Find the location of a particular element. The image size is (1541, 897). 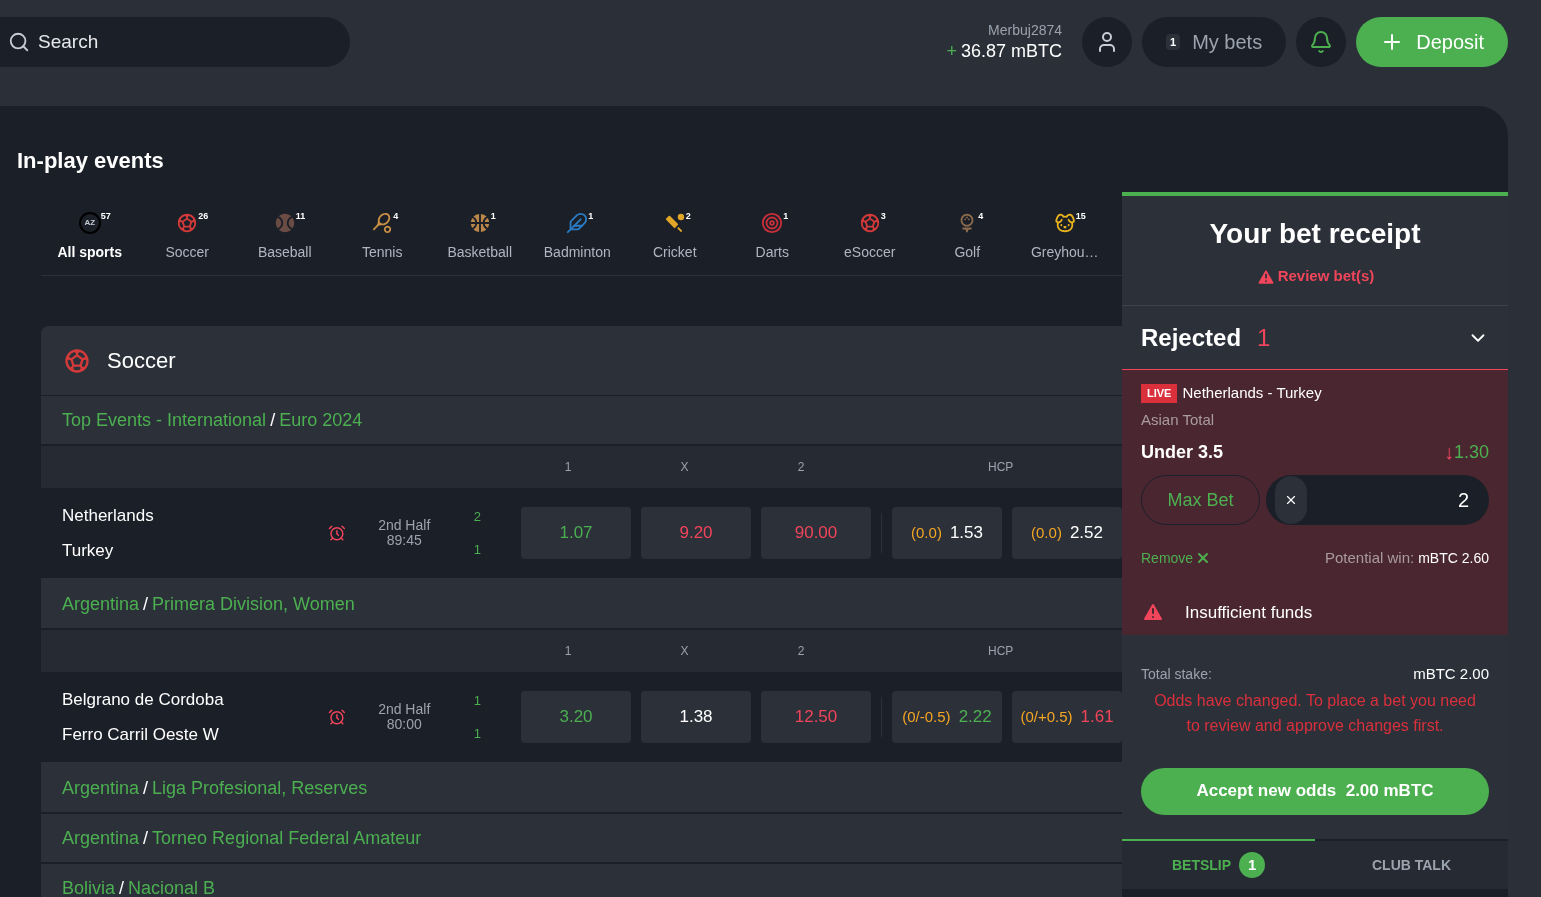

event-count: 11 is located at coordinates (300, 216).